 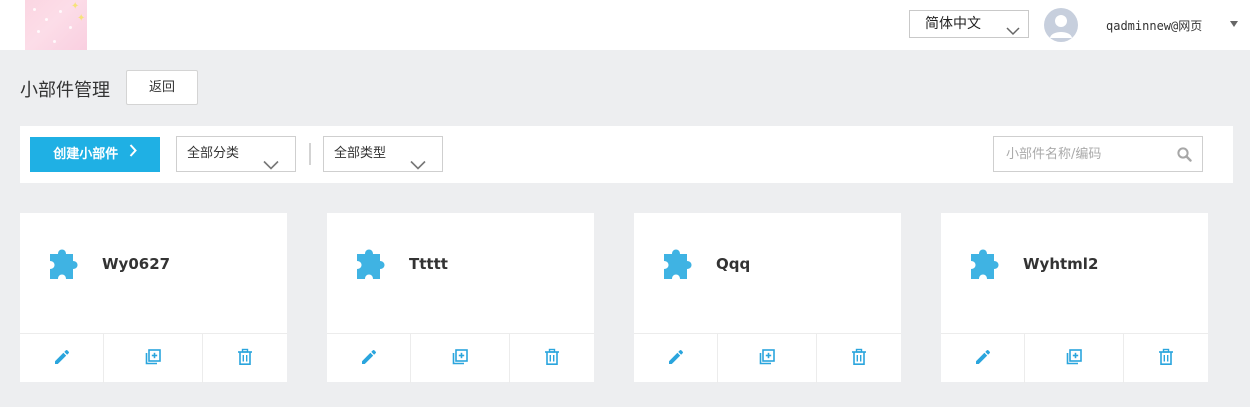 I want to click on language-select: 简体中文, so click(x=969, y=24).